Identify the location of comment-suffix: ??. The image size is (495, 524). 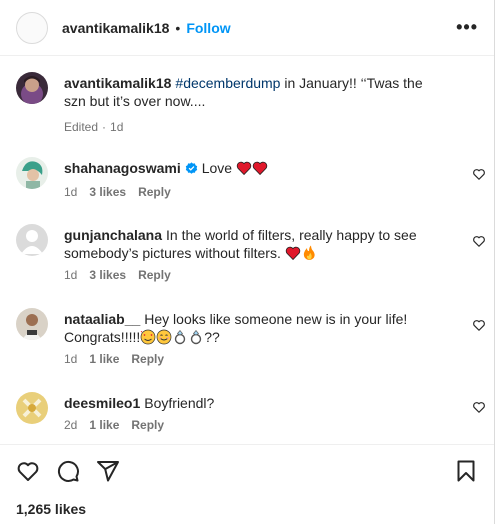
(212, 337).